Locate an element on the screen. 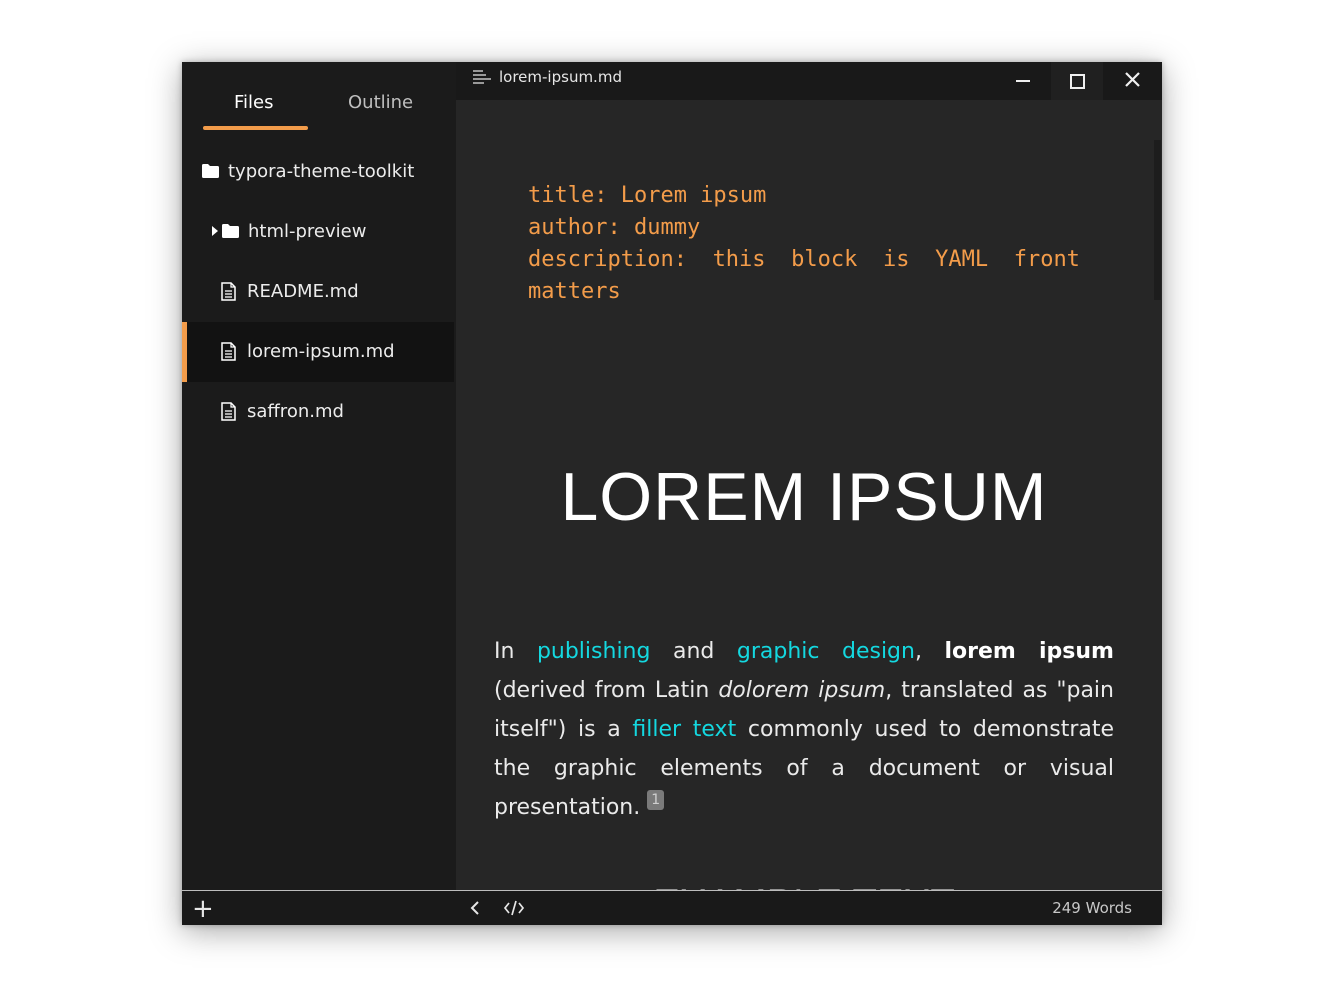 The height and width of the screenshot is (999, 1344). paragraph-text: (derived from Latin is located at coordinates (606, 690).